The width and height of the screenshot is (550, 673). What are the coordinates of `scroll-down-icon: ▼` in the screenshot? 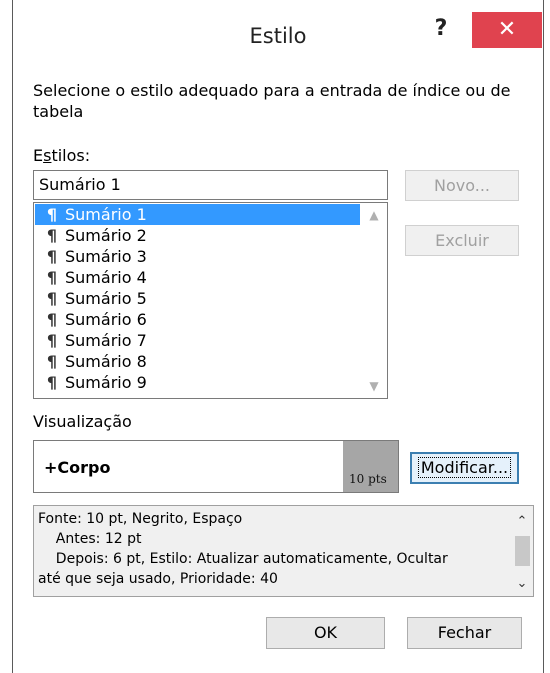 It's located at (374, 386).